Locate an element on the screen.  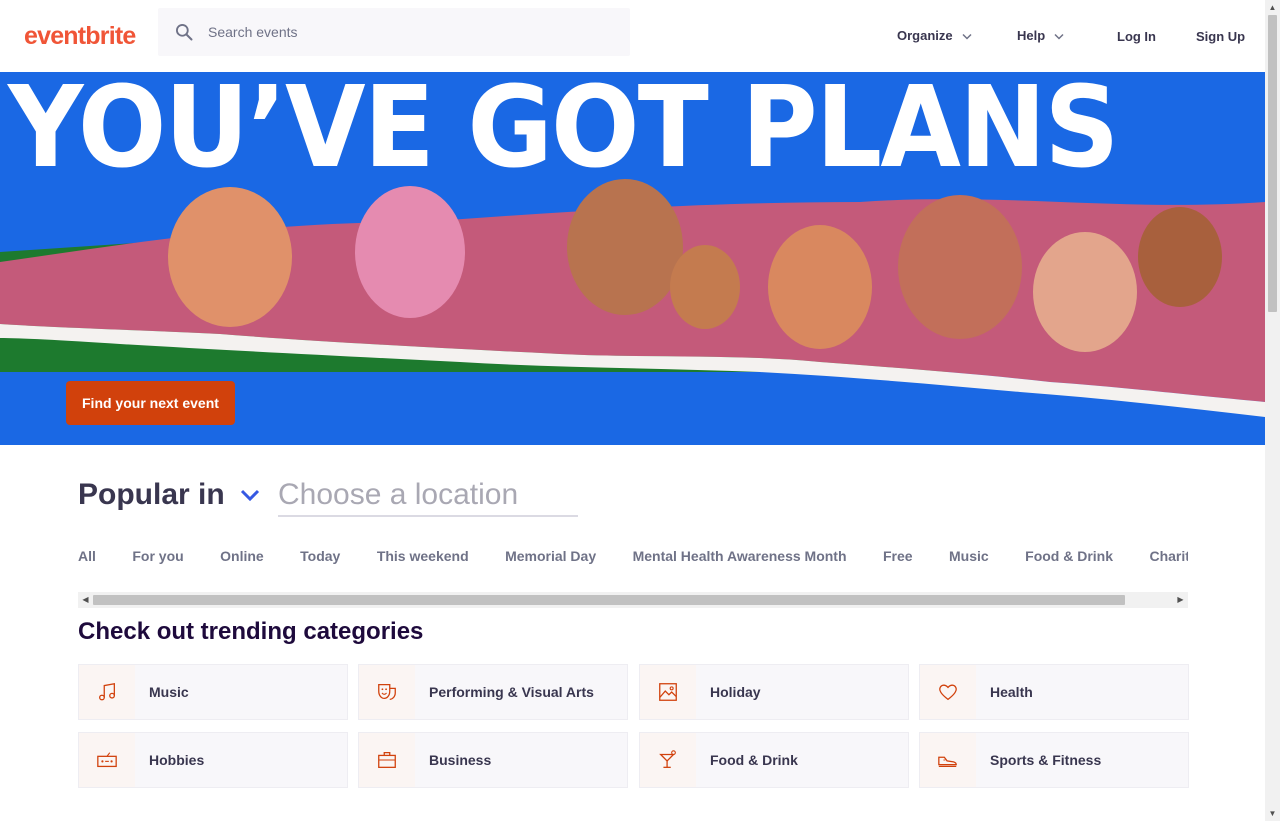
tab-food-drink: Food & Drink is located at coordinates (1069, 556).